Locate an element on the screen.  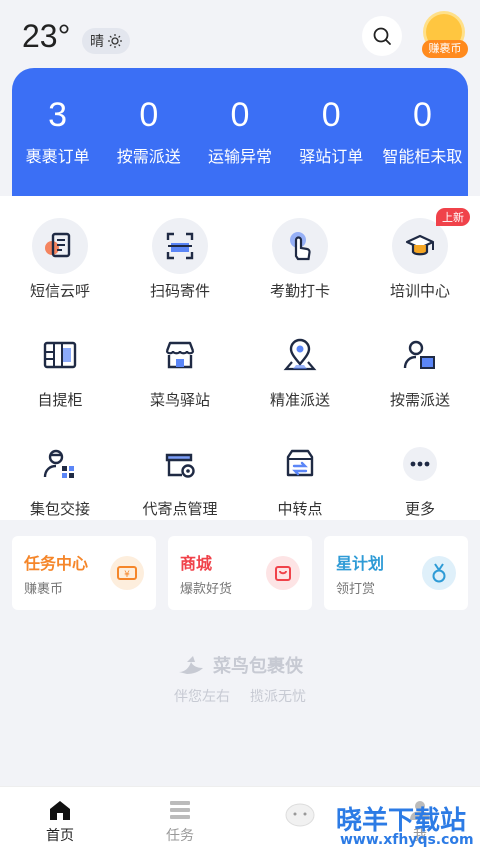
sun-icon is located at coordinates (115, 41).